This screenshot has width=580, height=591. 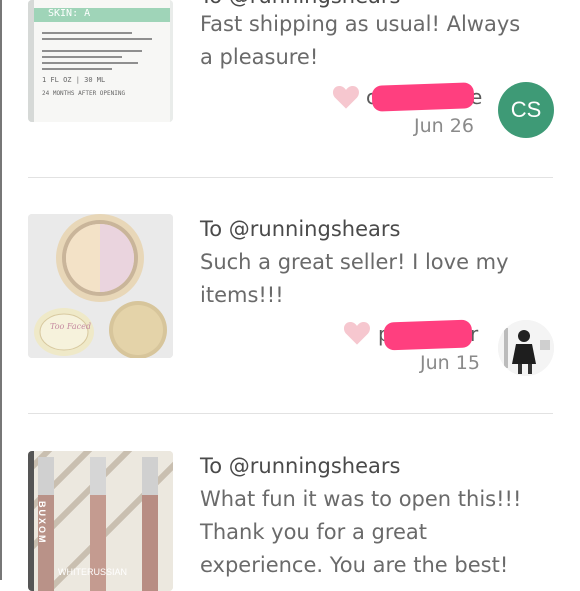 I want to click on thumb-brand-text: SKIN: A, so click(x=69, y=13).